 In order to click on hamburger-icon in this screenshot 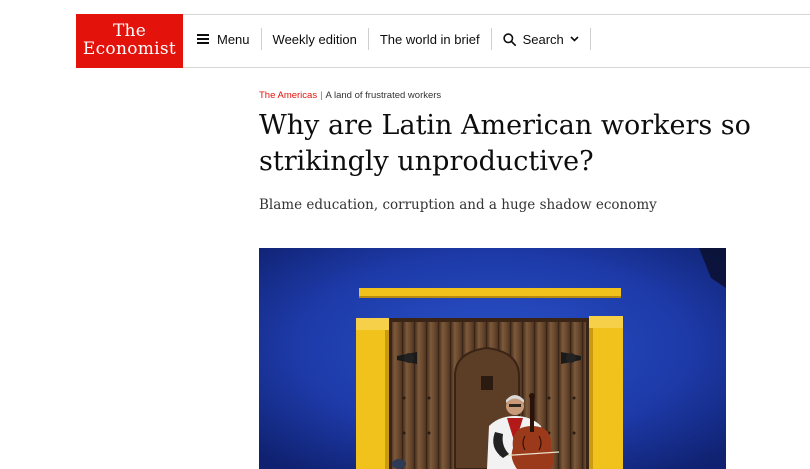, I will do `click(203, 39)`.